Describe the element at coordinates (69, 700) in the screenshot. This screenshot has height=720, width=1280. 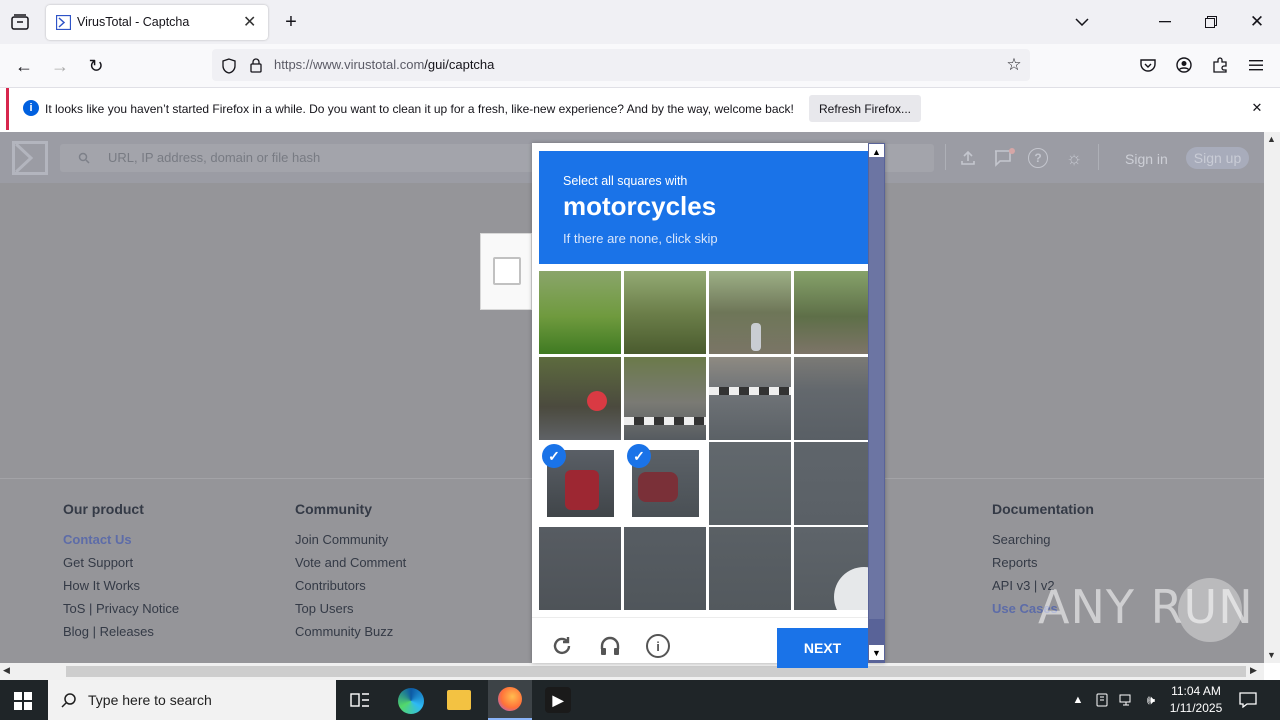
I see `search-icon` at that location.